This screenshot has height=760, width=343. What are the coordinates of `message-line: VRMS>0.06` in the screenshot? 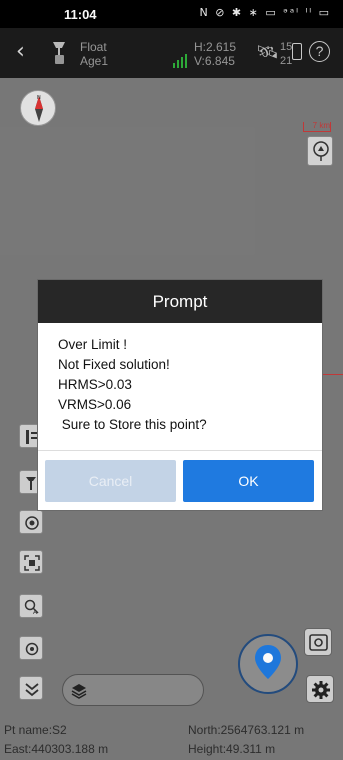 It's located at (95, 404).